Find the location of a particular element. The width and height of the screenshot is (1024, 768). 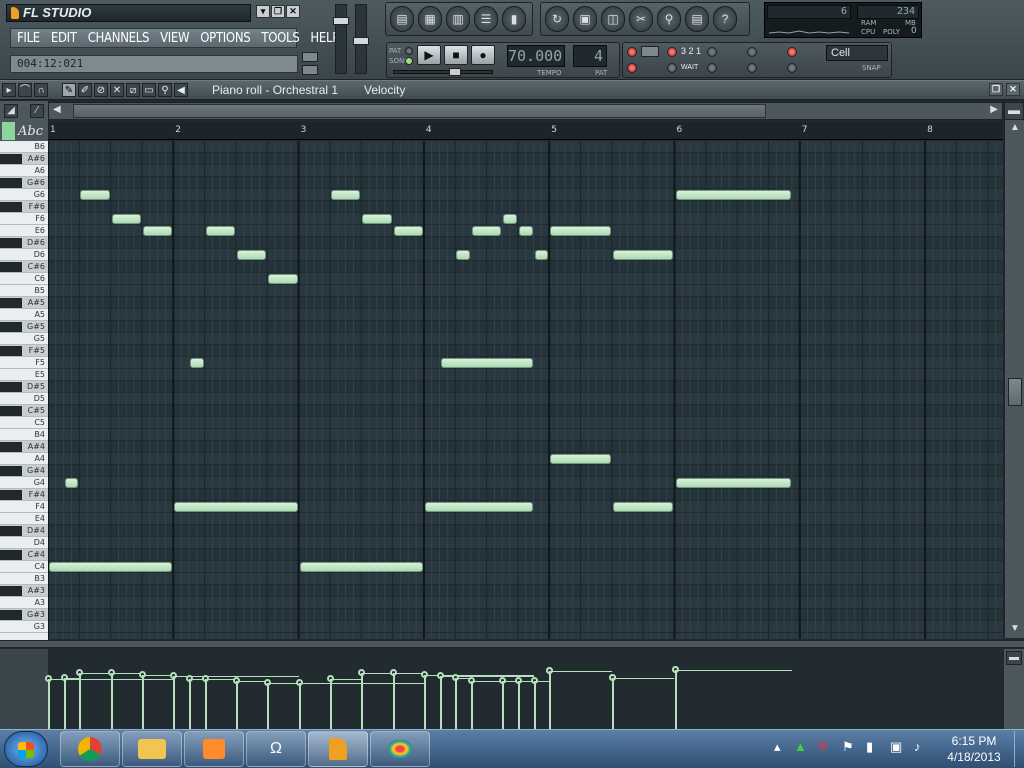

master-pitch-slider is located at coordinates (361, 39).